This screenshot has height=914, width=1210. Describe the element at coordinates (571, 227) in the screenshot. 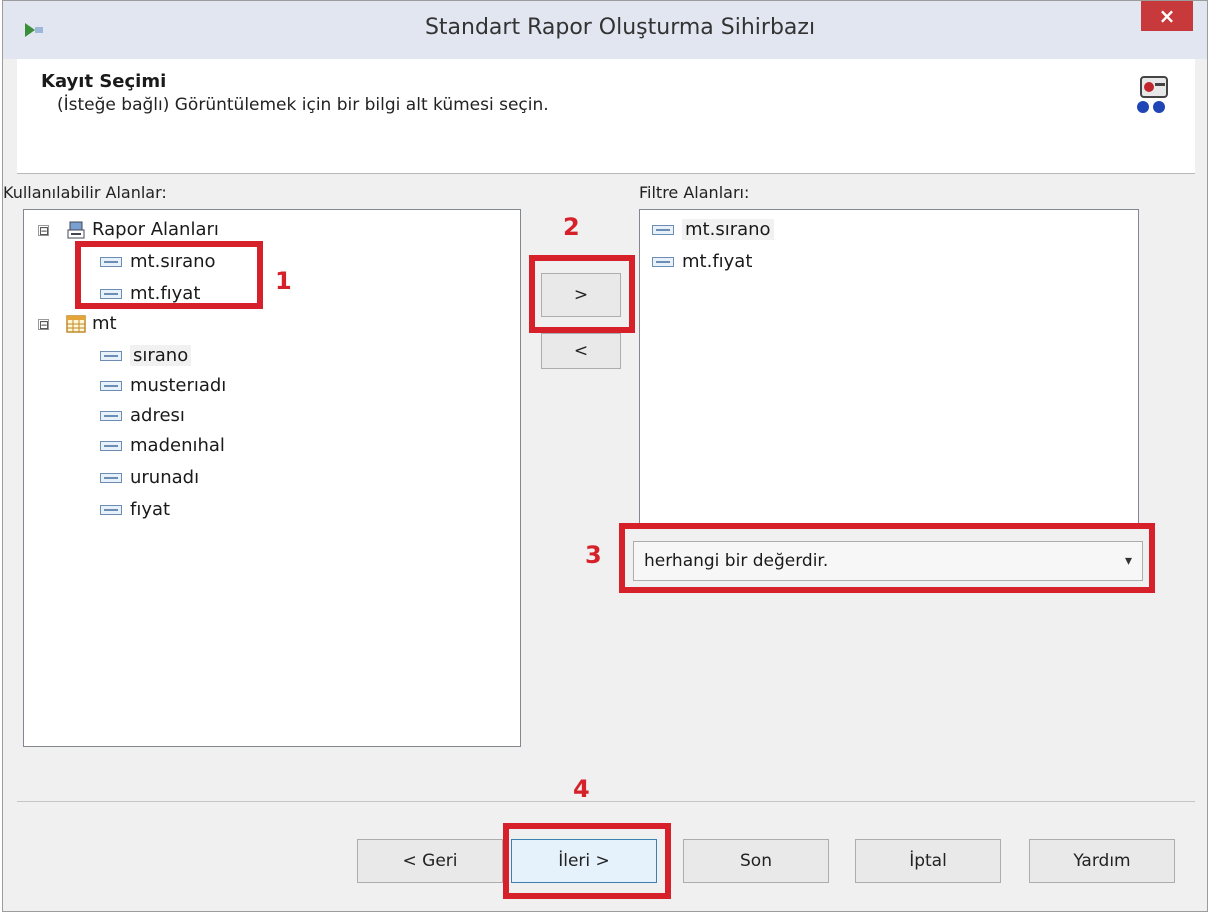

I see `annotation-number-2: 2` at that location.